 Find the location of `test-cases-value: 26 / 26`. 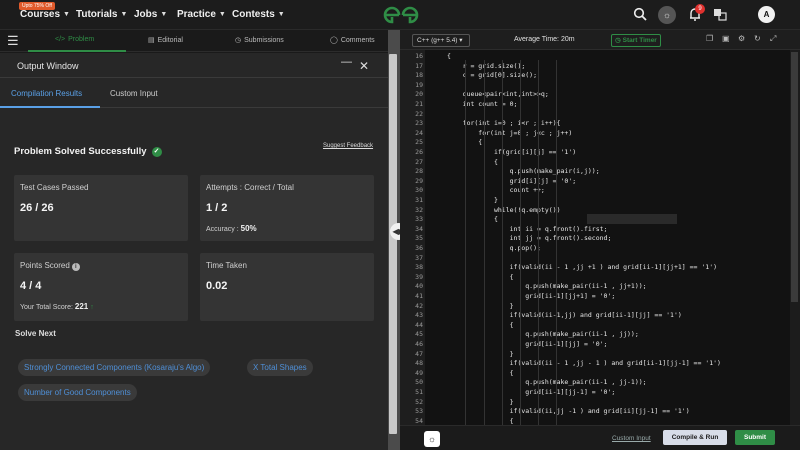

test-cases-value: 26 / 26 is located at coordinates (37, 208).